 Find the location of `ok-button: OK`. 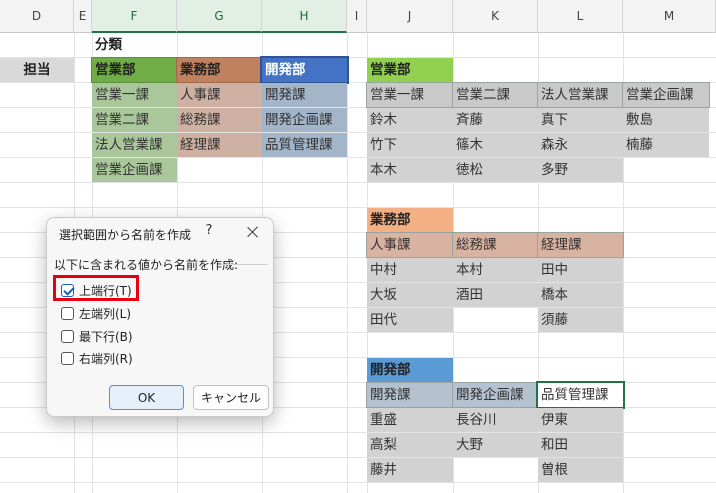

ok-button: OK is located at coordinates (146, 397).